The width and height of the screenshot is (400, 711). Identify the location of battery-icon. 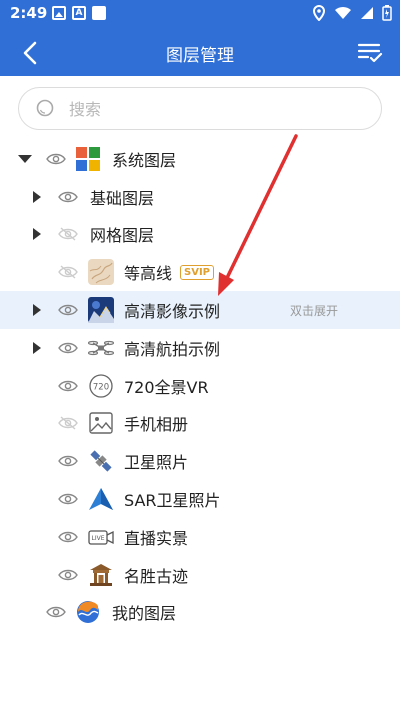
(387, 13).